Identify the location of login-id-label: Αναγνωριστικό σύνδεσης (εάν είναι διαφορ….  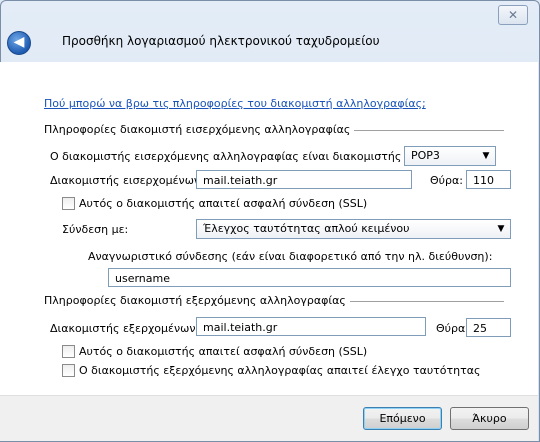
(290, 256).